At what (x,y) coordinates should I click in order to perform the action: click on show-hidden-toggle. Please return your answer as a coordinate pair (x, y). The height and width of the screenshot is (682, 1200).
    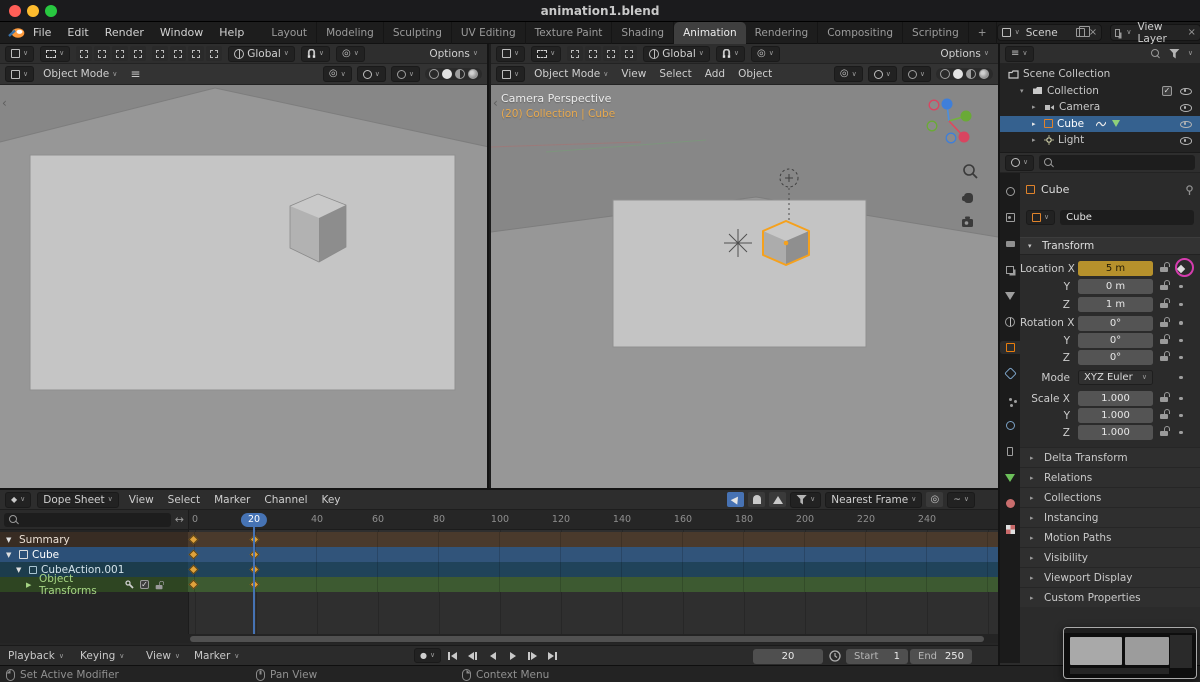
    Looking at the image, I should click on (757, 499).